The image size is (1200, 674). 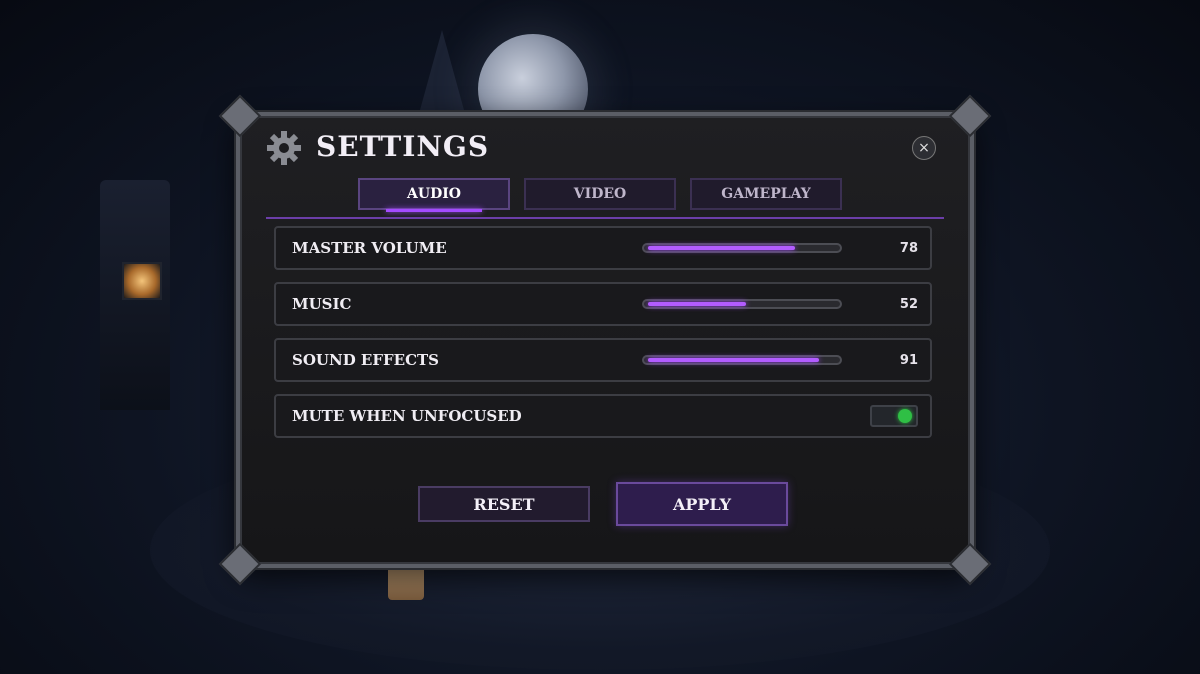 I want to click on page-title: SETTINGS, so click(x=403, y=146).